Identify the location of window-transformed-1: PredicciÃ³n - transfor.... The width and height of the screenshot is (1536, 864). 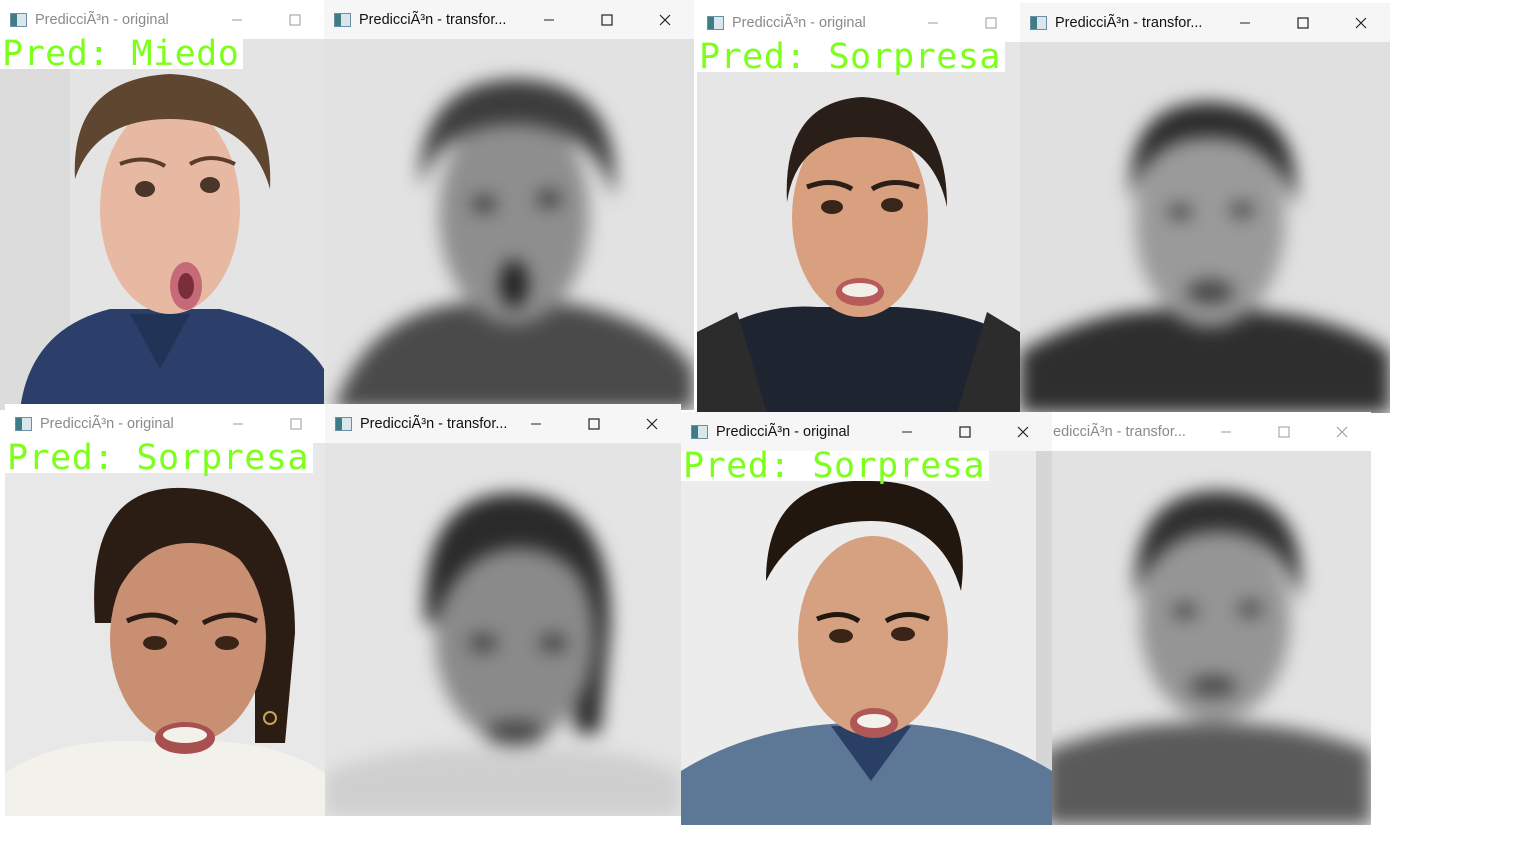
(509, 205).